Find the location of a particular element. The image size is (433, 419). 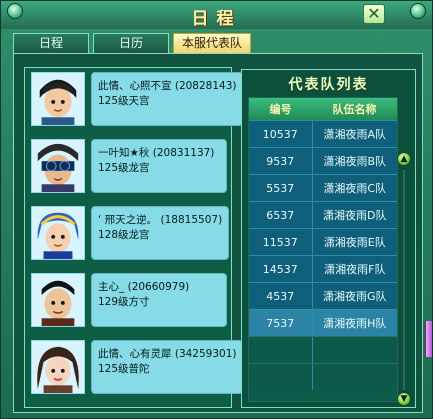

member-name: 一叶知★秋 is located at coordinates (124, 153).